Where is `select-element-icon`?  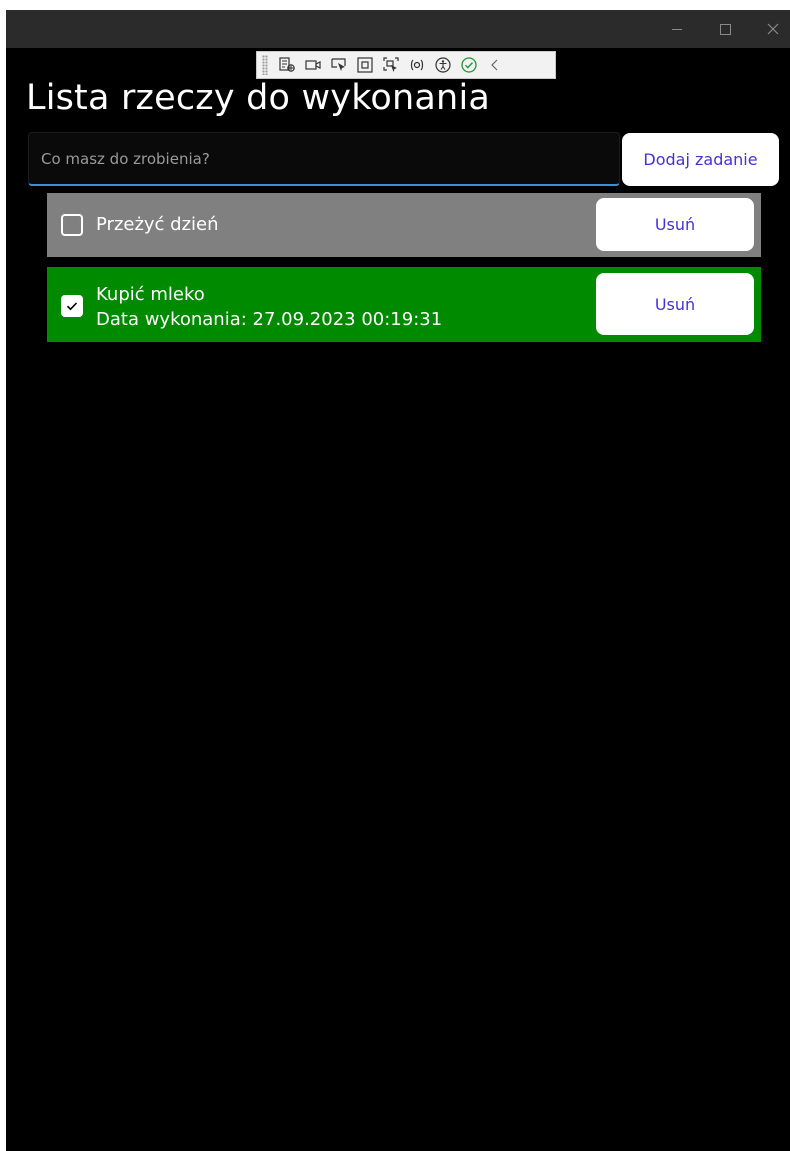
select-element-icon is located at coordinates (339, 65).